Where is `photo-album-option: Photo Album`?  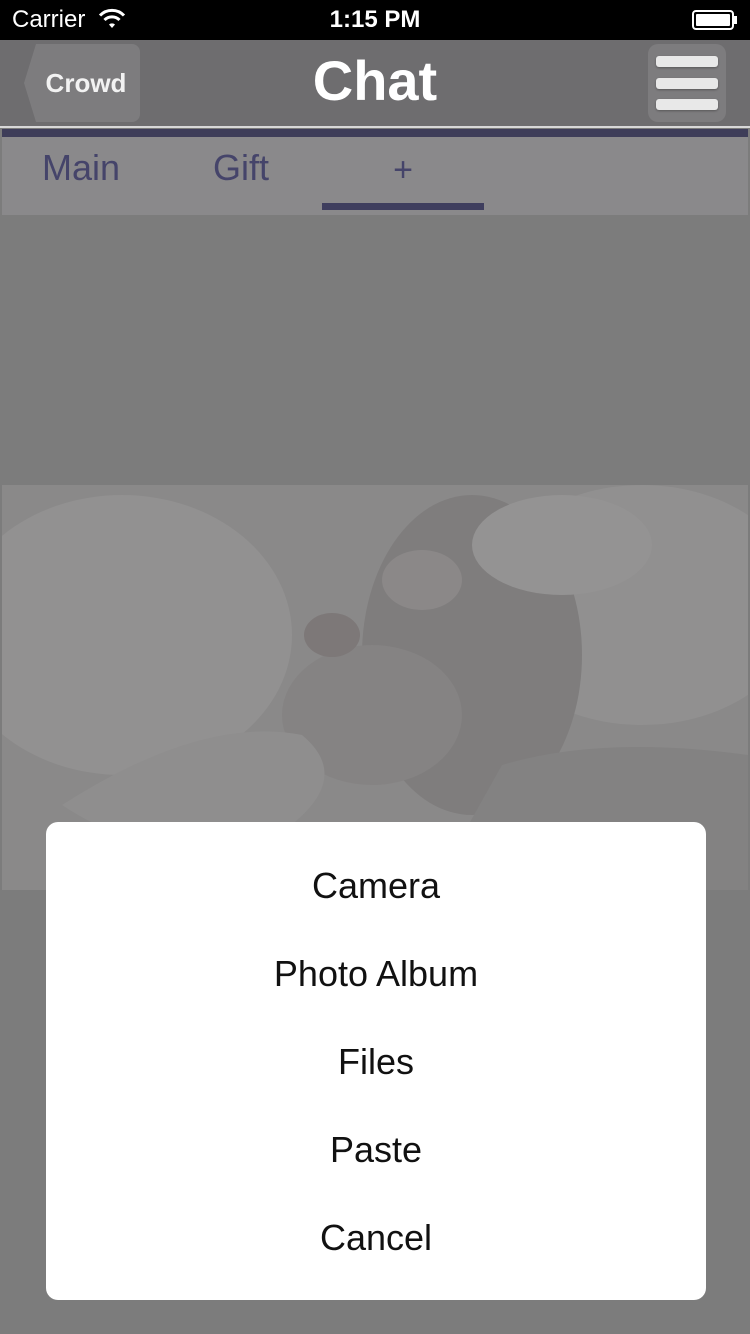 photo-album-option: Photo Album is located at coordinates (376, 974).